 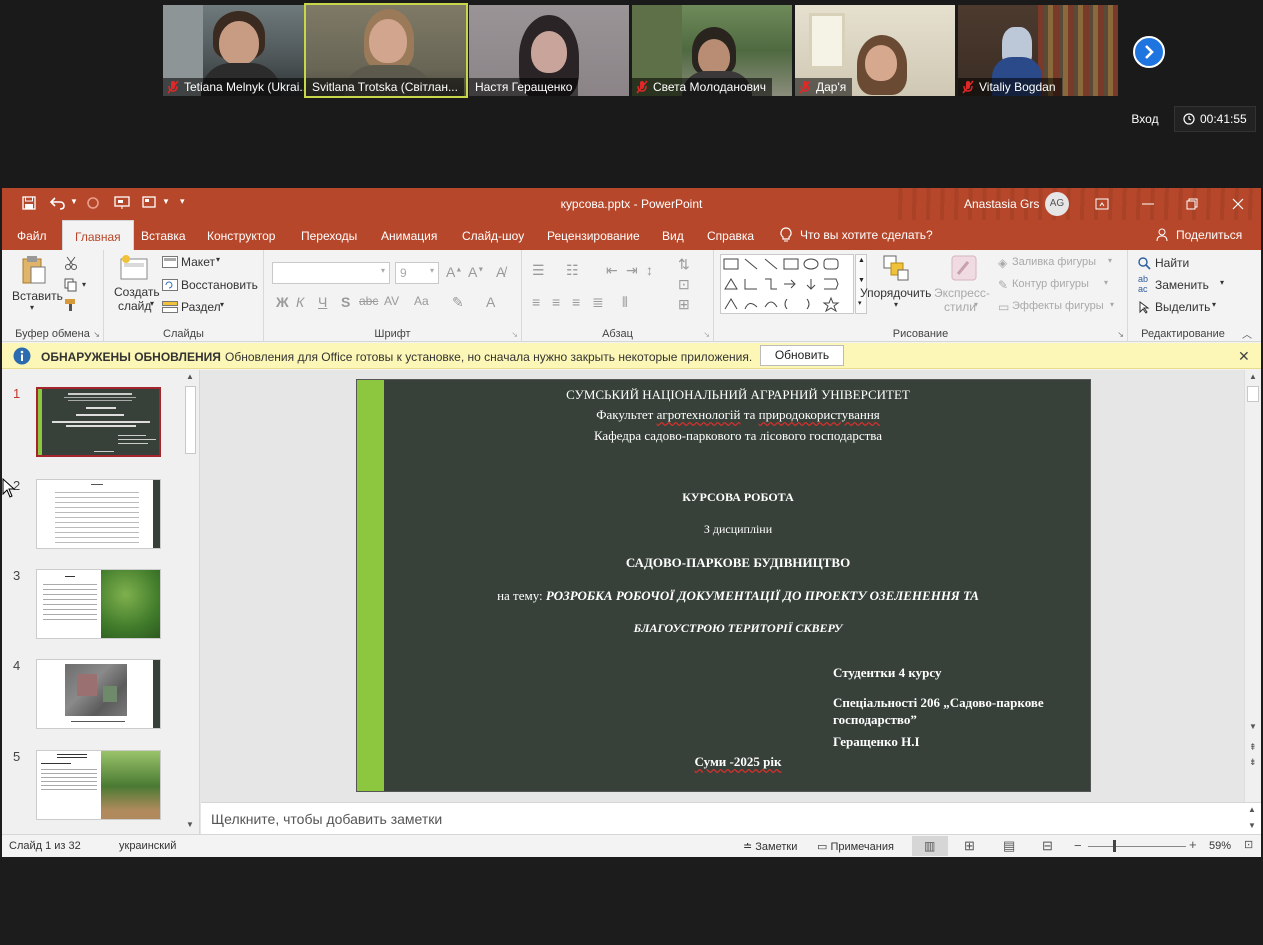 What do you see at coordinates (163, 235) in the screenshot?
I see `tab-insert: Вставка` at bounding box center [163, 235].